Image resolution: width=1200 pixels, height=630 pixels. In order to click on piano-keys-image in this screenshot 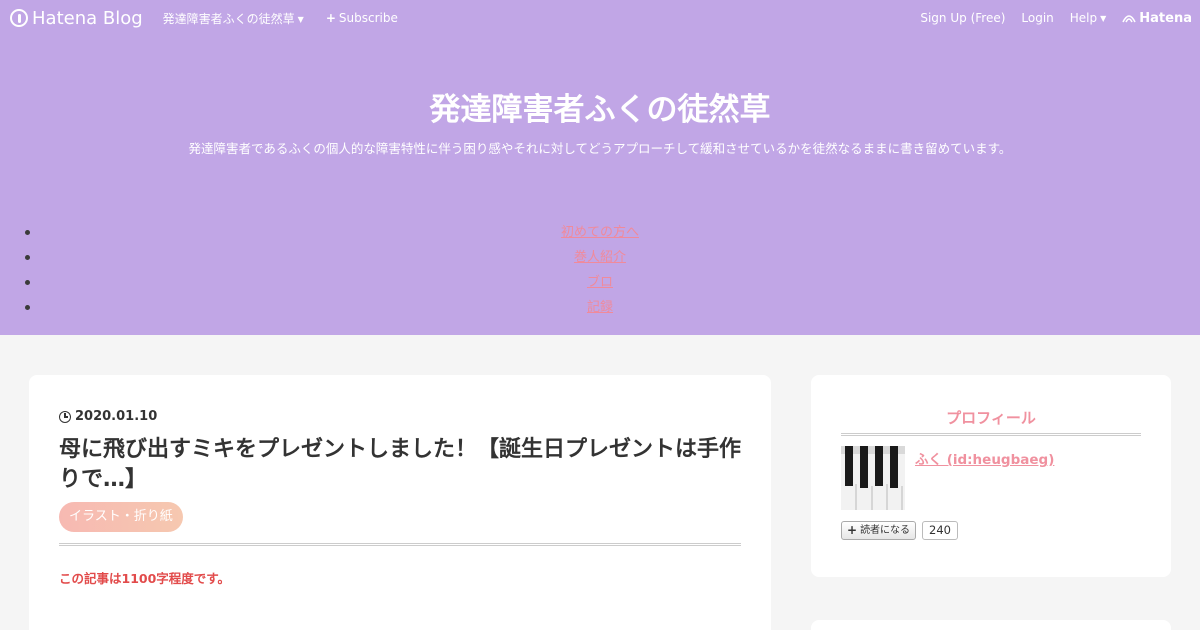, I will do `click(873, 478)`.